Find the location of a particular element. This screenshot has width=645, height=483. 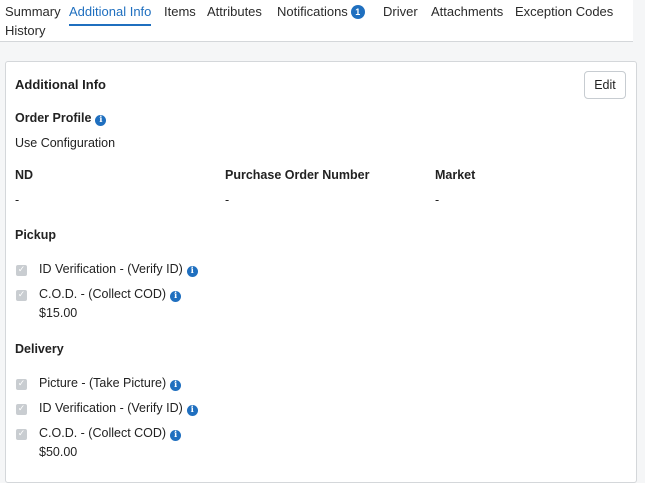

tab-additional-info-label: Additional Info is located at coordinates (110, 11).